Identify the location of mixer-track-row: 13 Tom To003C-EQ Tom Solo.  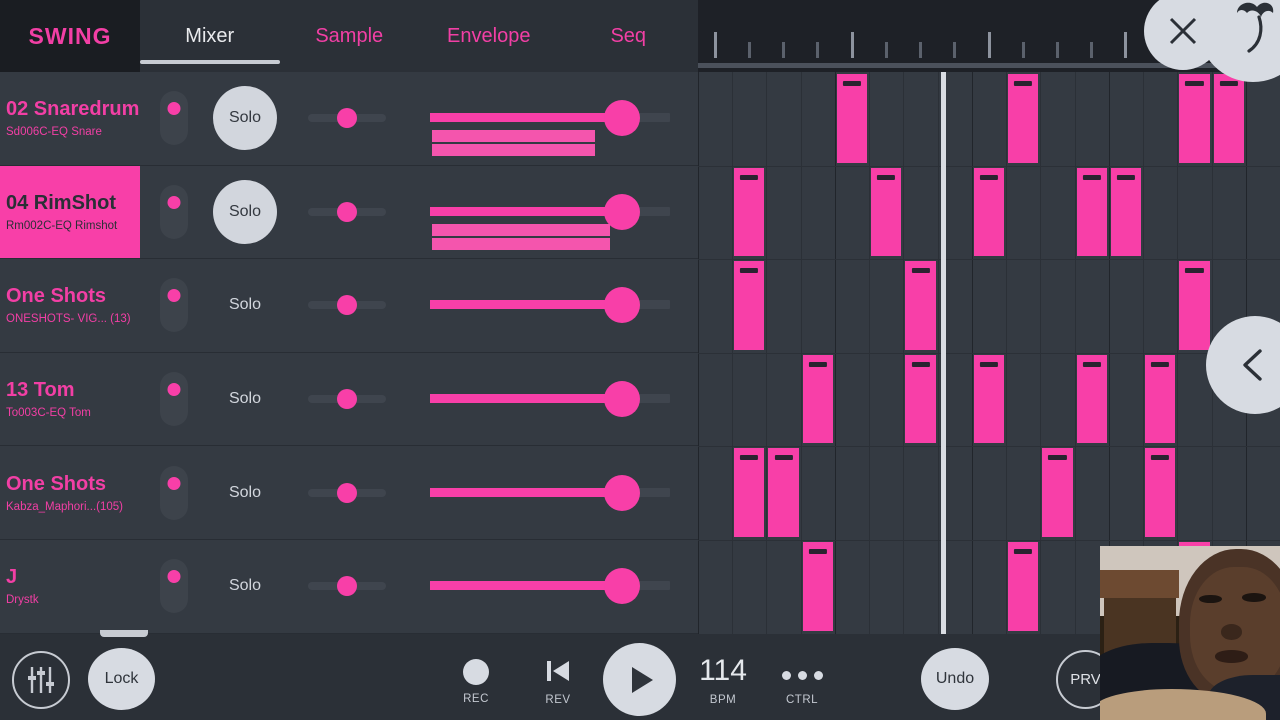
(349, 400).